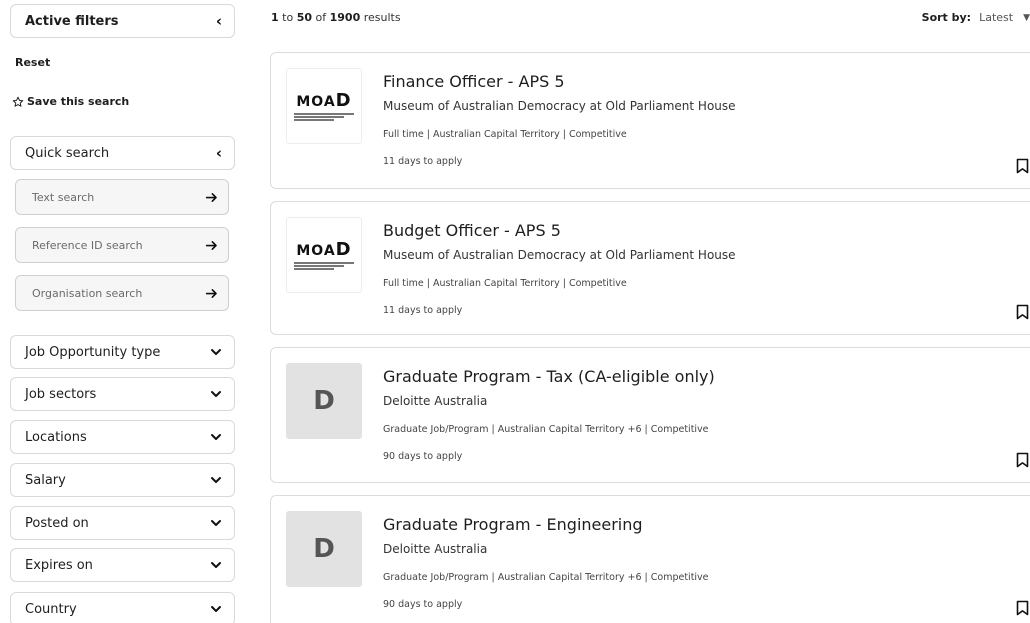  What do you see at coordinates (122, 394) in the screenshot?
I see `filter-job-sectors: Job sectors` at bounding box center [122, 394].